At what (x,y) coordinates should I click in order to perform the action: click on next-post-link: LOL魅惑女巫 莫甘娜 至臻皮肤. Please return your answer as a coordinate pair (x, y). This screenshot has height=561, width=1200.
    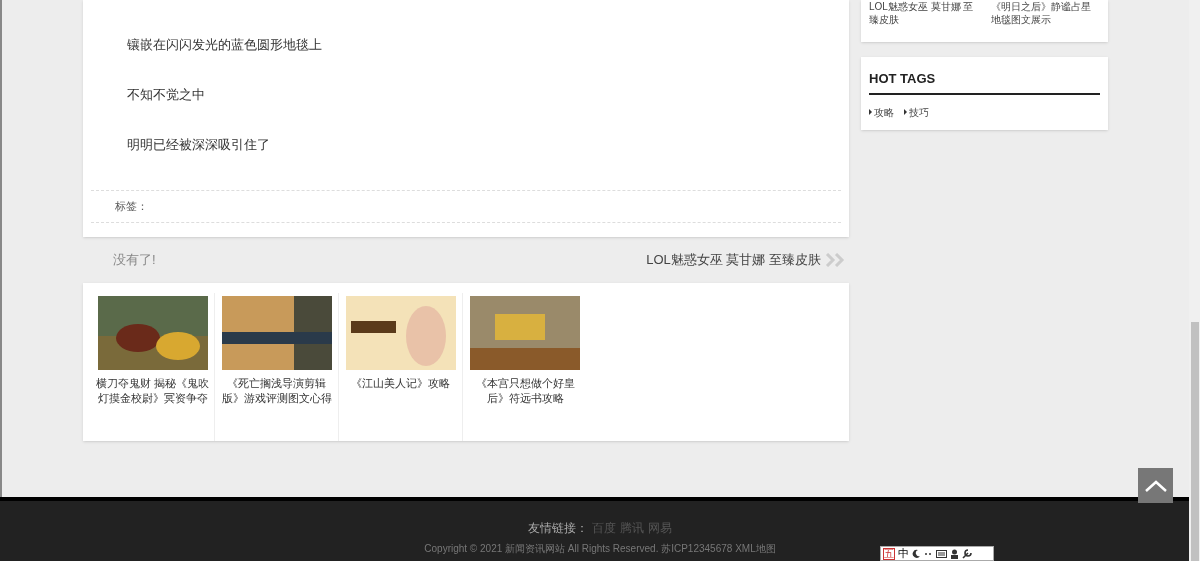
    Looking at the image, I should click on (733, 260).